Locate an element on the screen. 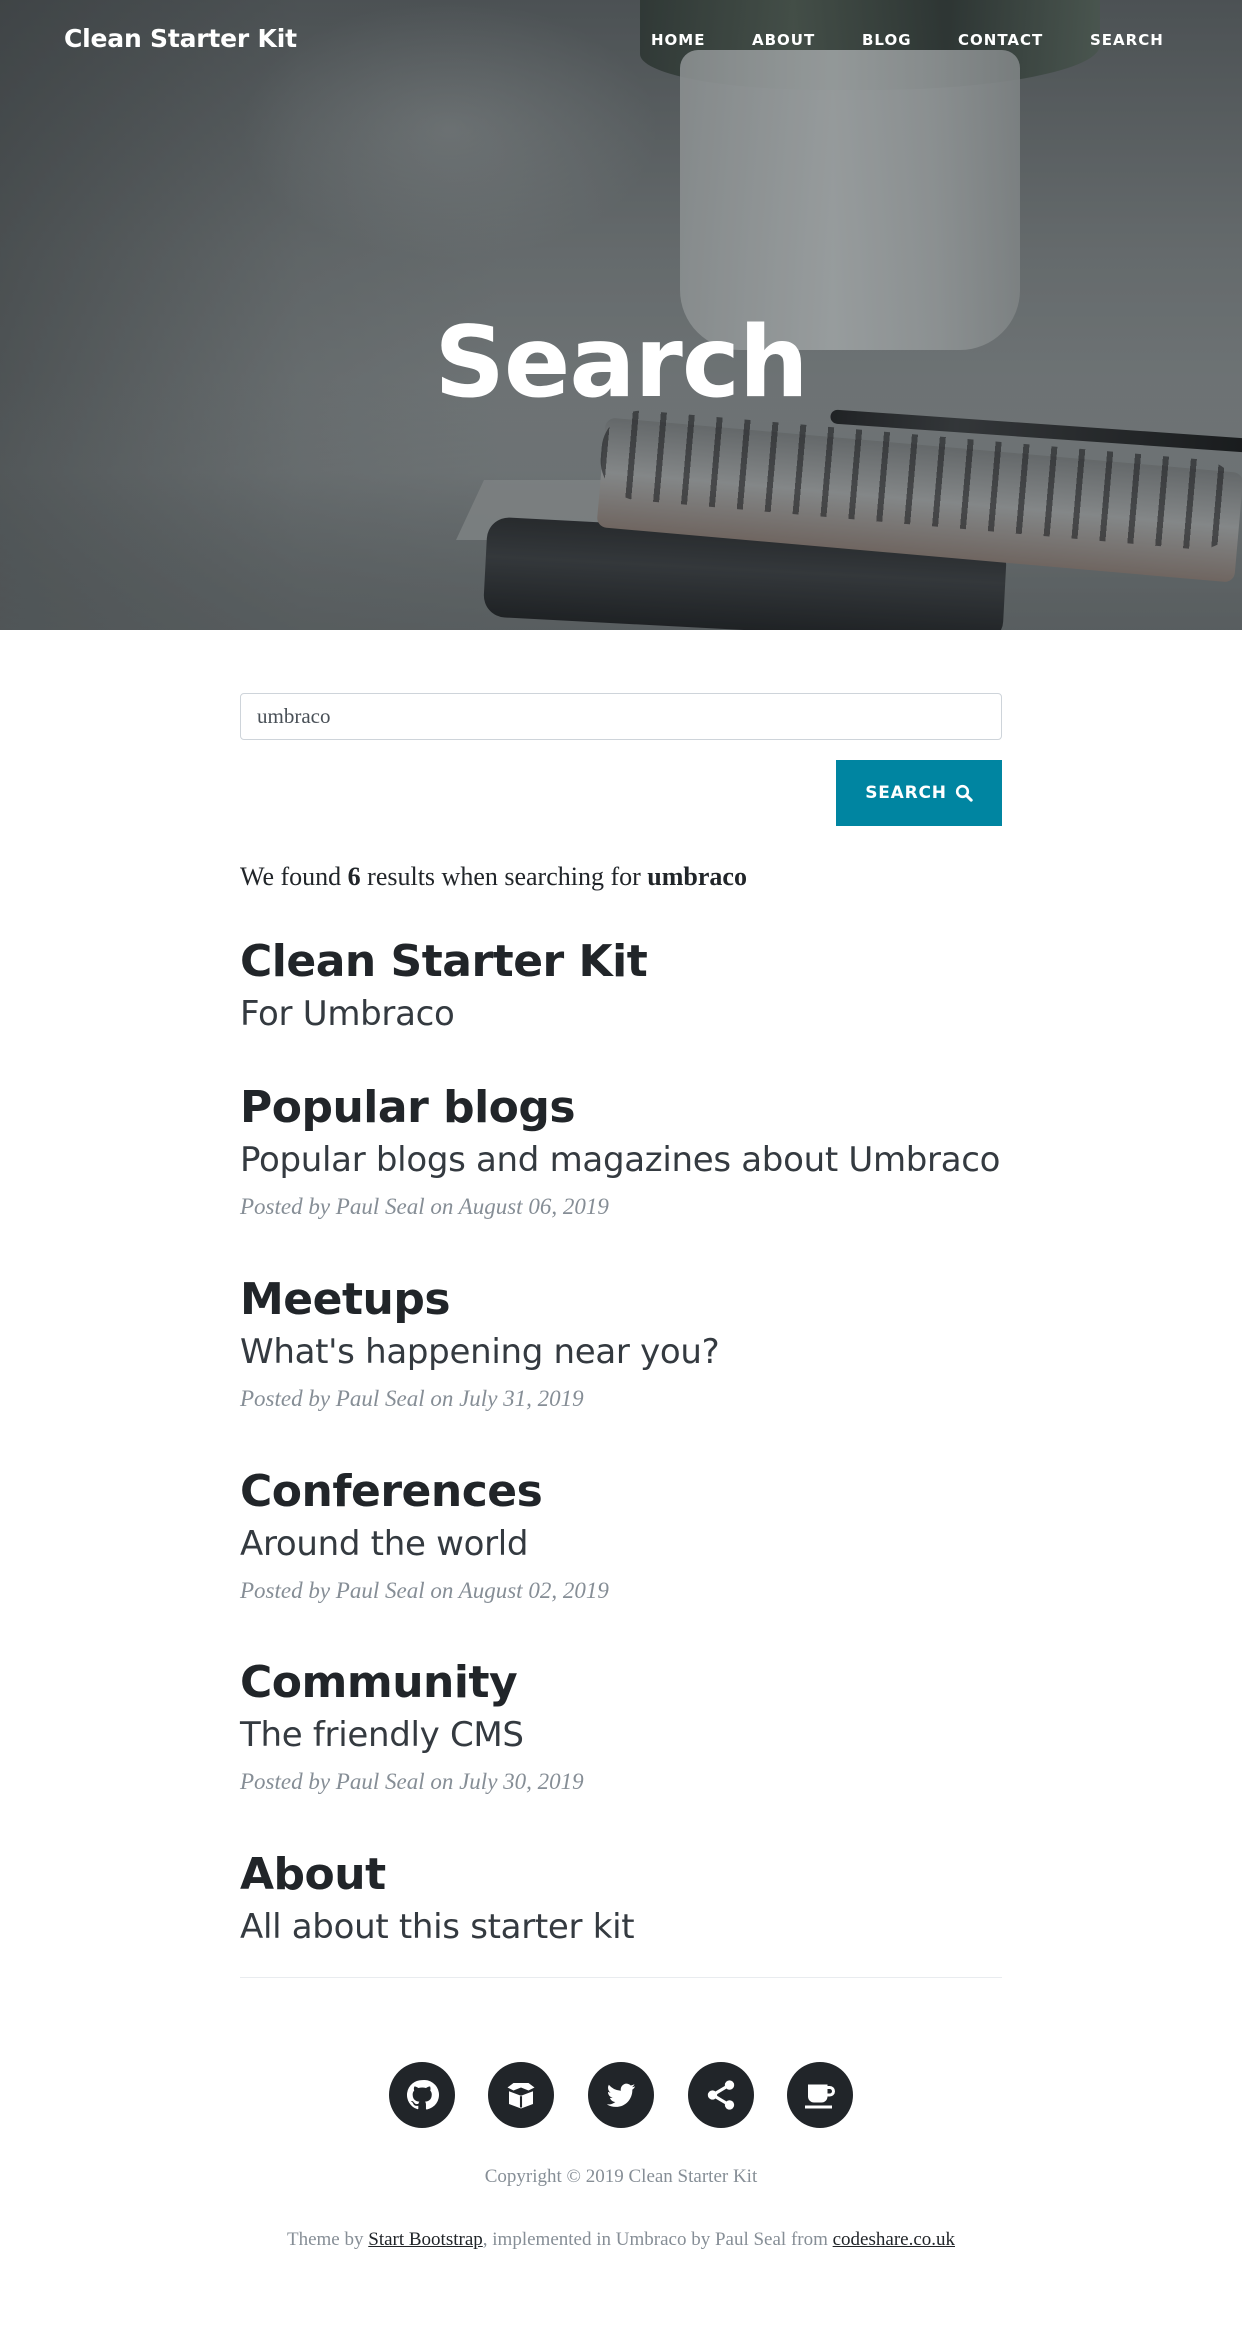  result-count: 6 is located at coordinates (354, 876).